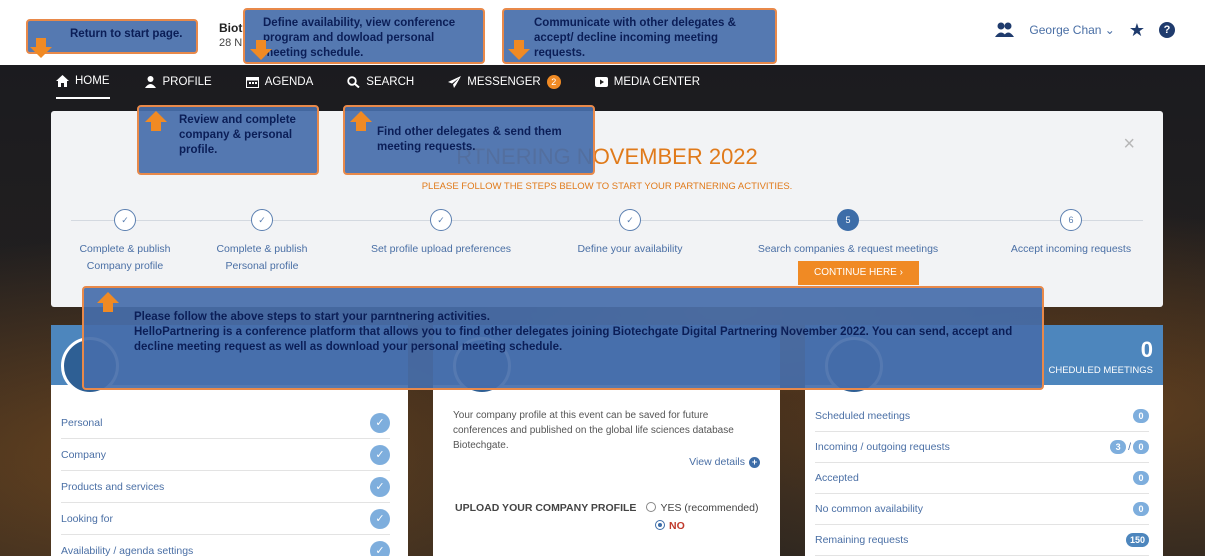 This screenshot has height=556, width=1205. What do you see at coordinates (82, 422) in the screenshot?
I see `list-item-label: Personal` at bounding box center [82, 422].